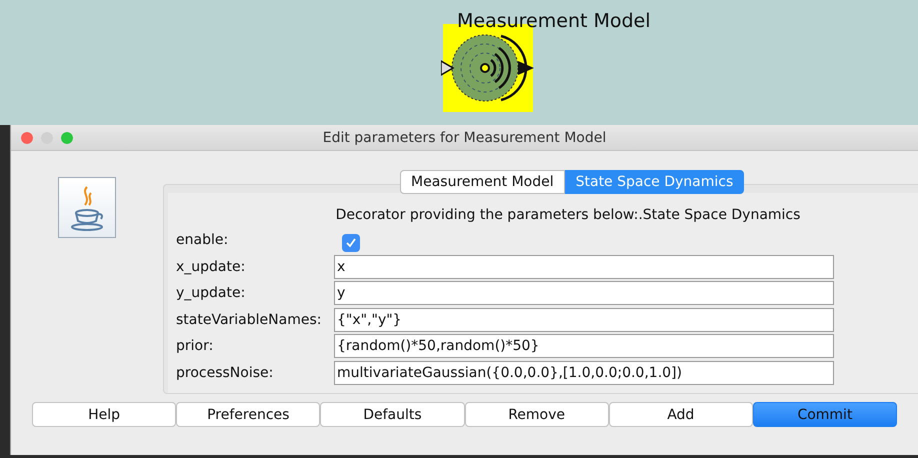  What do you see at coordinates (27, 138) in the screenshot?
I see `close-icon` at bounding box center [27, 138].